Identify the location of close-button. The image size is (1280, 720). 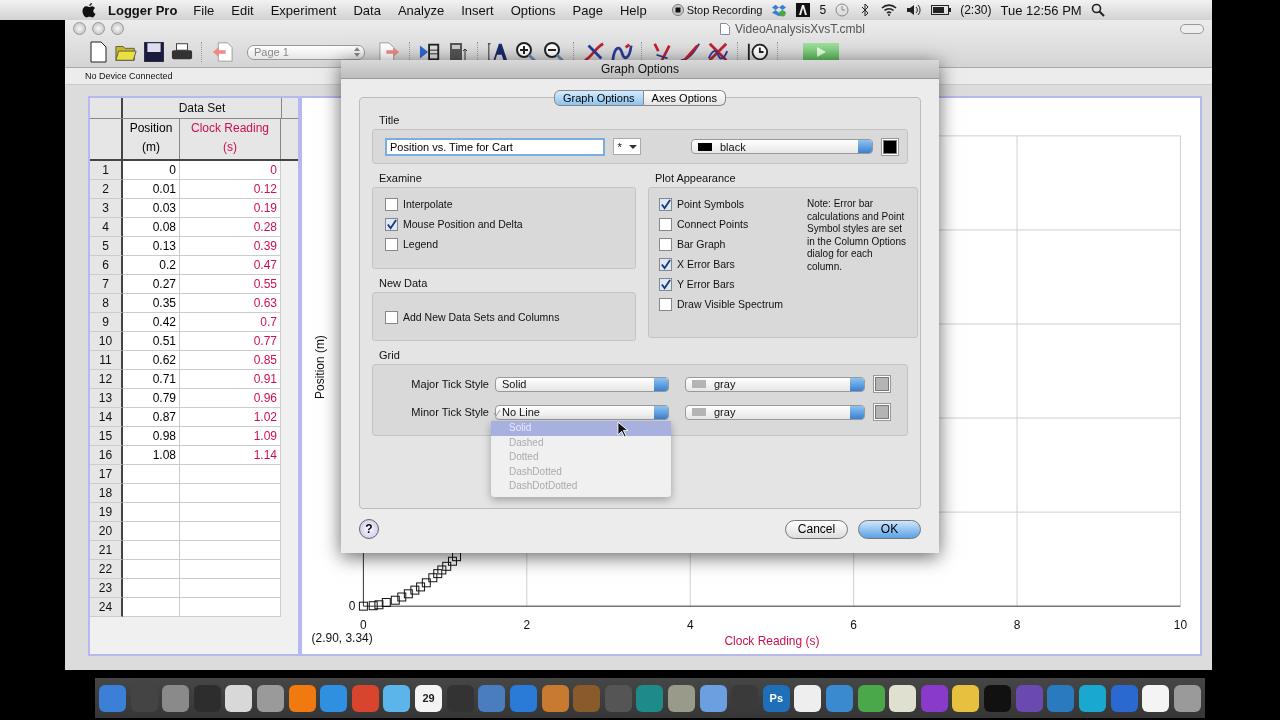
(79, 28).